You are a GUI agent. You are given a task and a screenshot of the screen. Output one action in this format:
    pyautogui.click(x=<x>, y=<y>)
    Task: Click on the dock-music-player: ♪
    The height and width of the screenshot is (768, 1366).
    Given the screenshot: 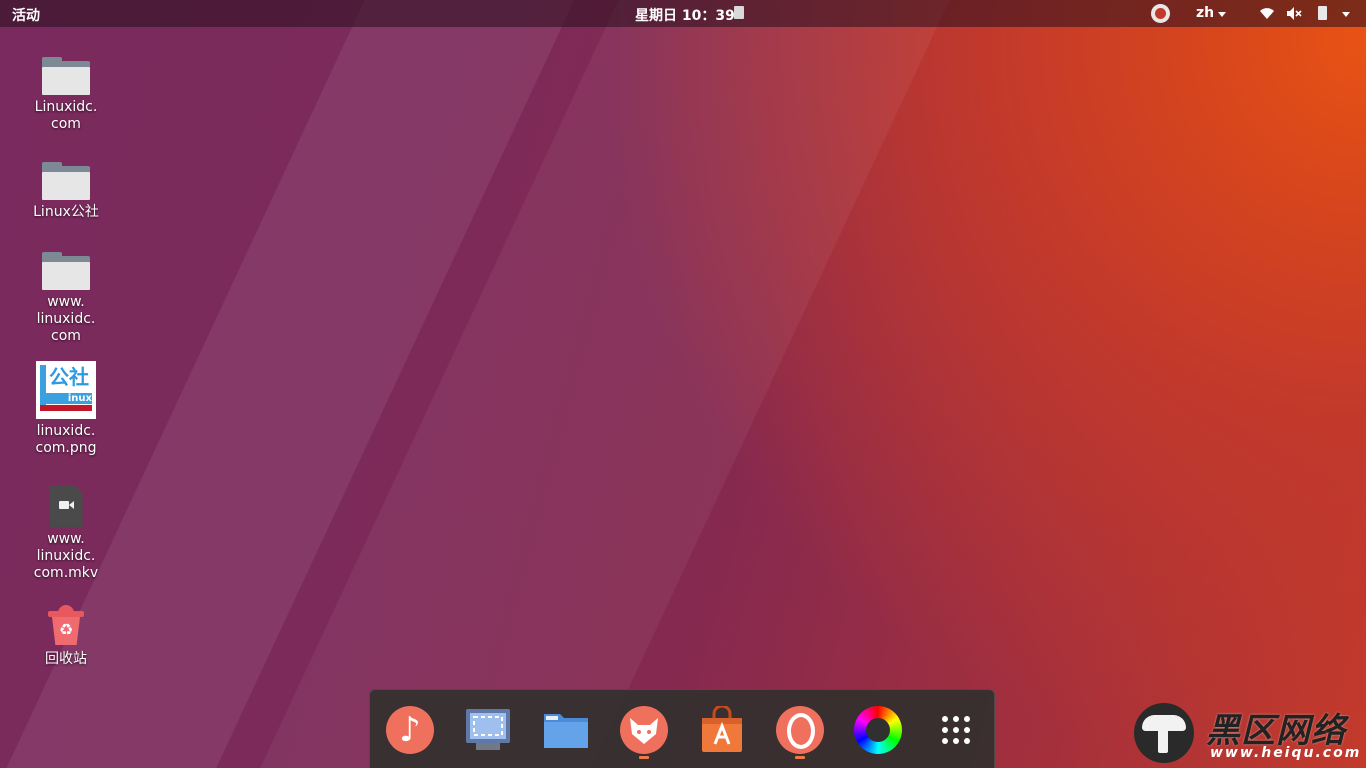 What is the action you would take?
    pyautogui.click(x=410, y=730)
    